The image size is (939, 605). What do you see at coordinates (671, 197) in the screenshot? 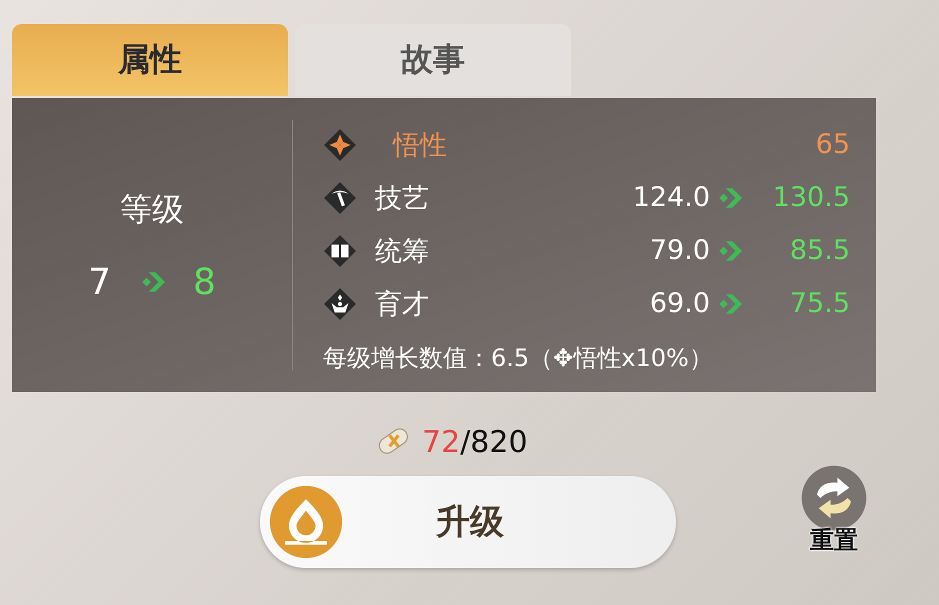
I see `stat-current: 124.0` at bounding box center [671, 197].